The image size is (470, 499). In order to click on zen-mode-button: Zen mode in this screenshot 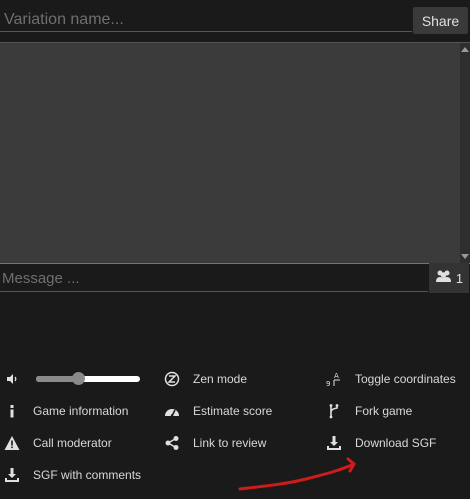, I will do `click(205, 379)`.